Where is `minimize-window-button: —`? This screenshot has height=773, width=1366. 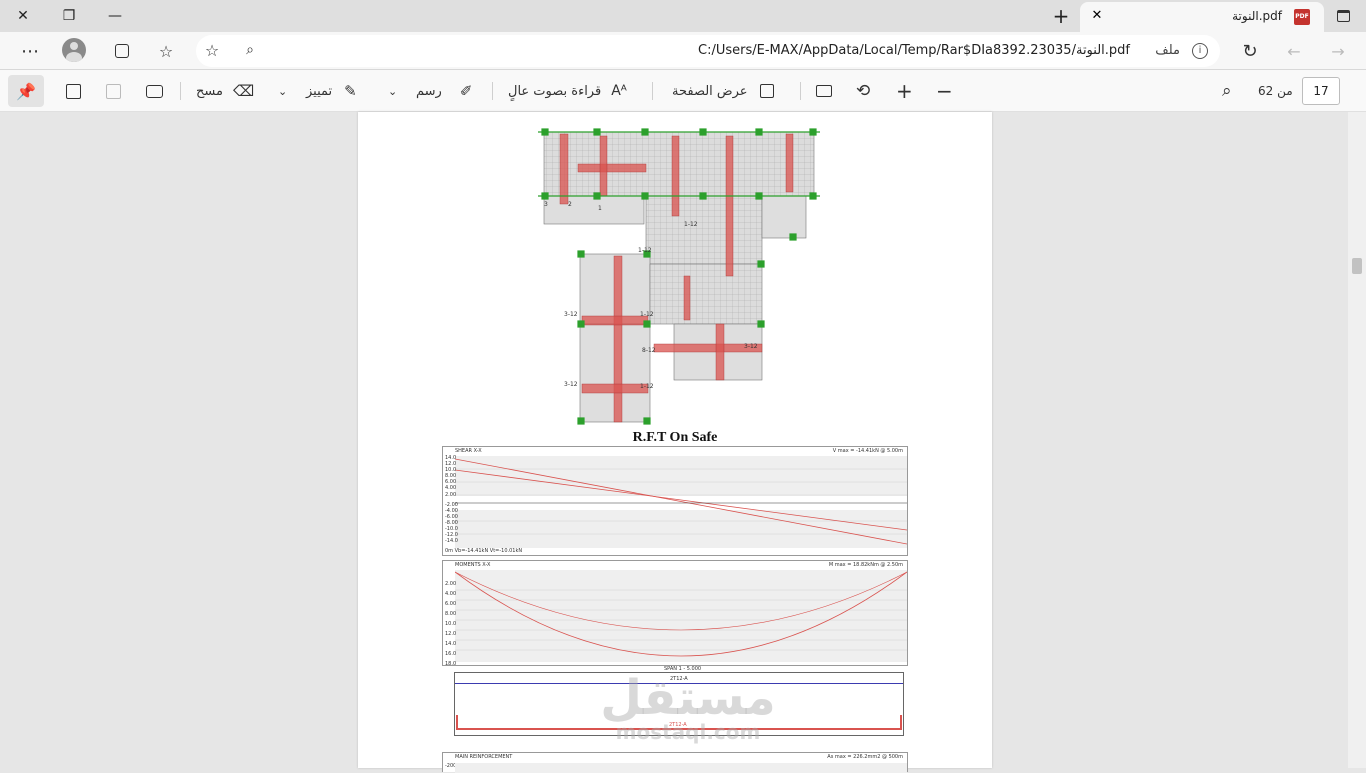
minimize-window-button: — is located at coordinates (115, 16).